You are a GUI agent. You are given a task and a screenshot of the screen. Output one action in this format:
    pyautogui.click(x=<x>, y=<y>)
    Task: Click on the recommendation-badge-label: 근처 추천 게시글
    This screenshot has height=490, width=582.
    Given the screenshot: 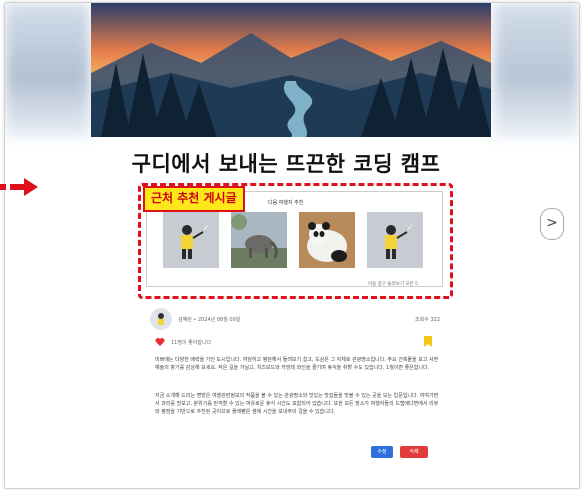 What is the action you would take?
    pyautogui.click(x=194, y=198)
    